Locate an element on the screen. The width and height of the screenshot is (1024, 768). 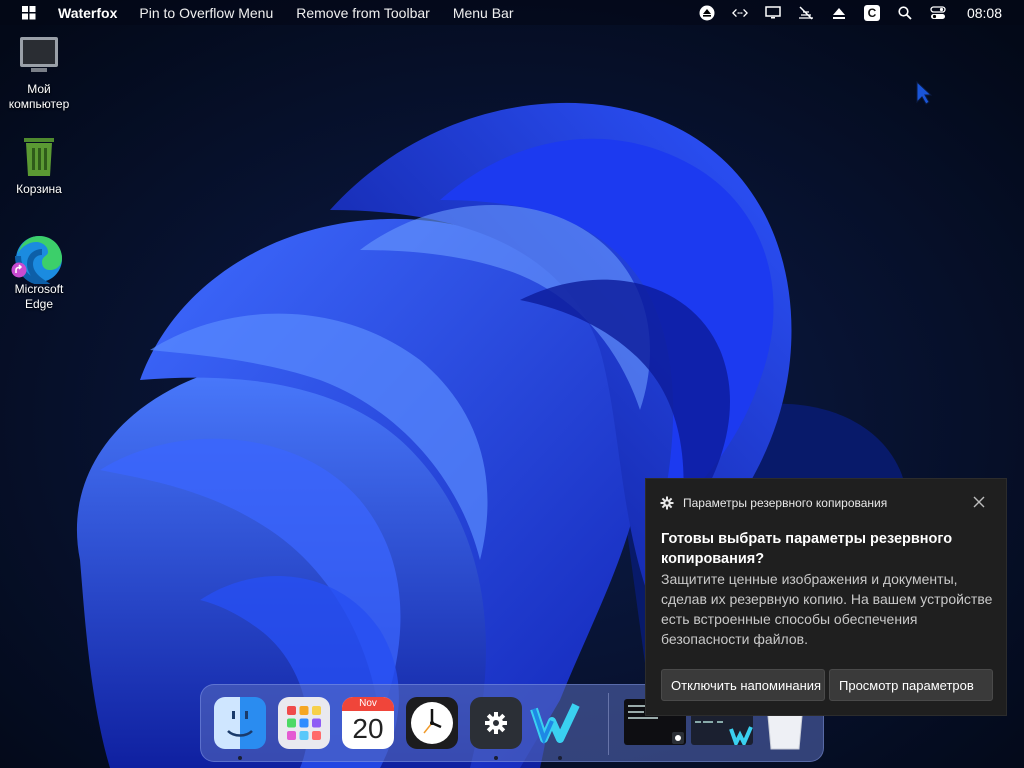
search-icon is located at coordinates (905, 13).